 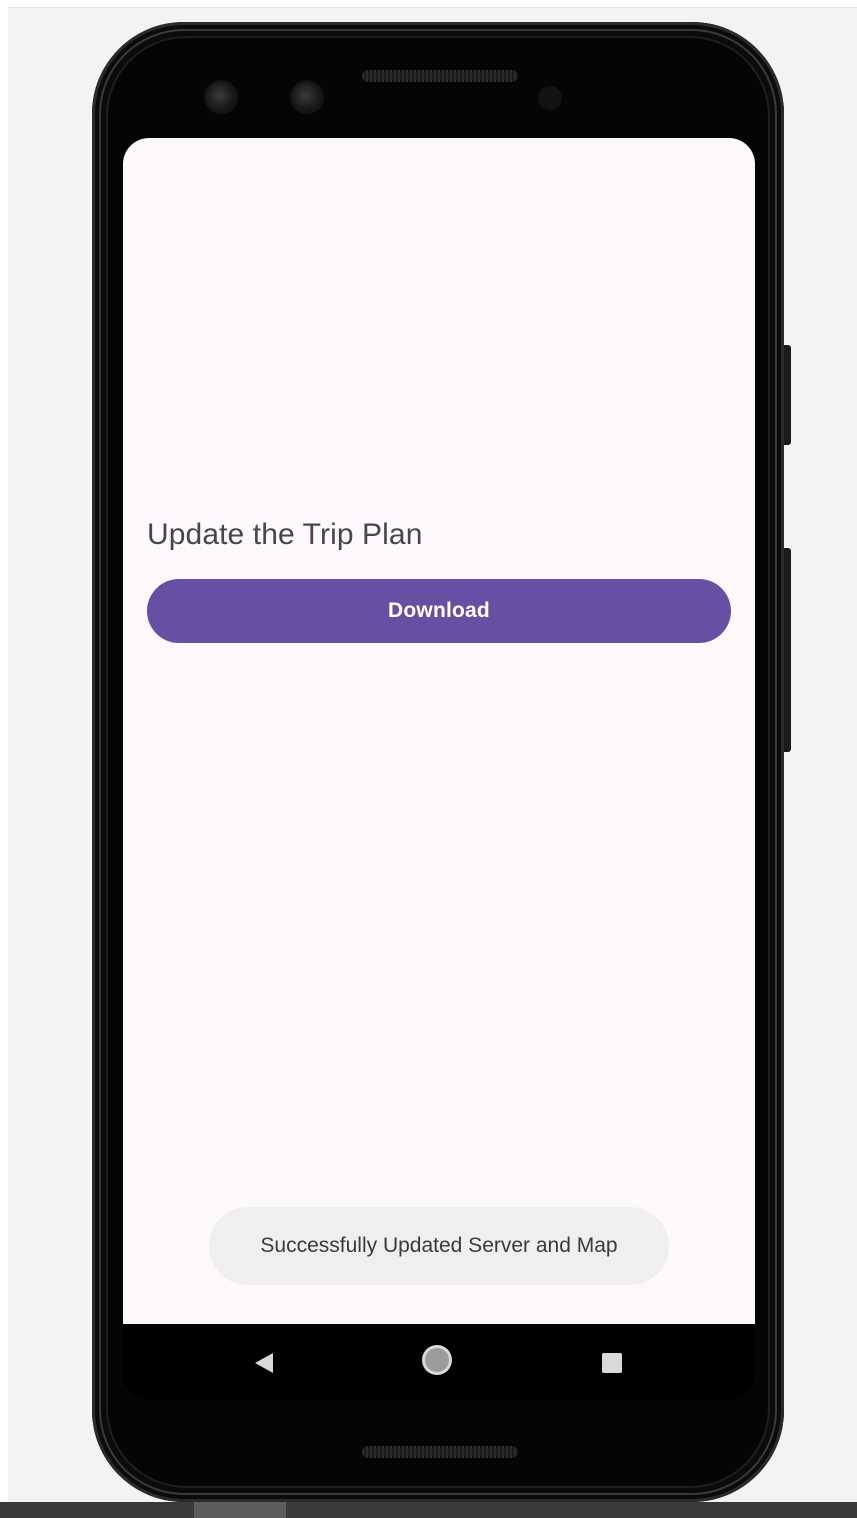 What do you see at coordinates (4, 759) in the screenshot?
I see `window-left-edge` at bounding box center [4, 759].